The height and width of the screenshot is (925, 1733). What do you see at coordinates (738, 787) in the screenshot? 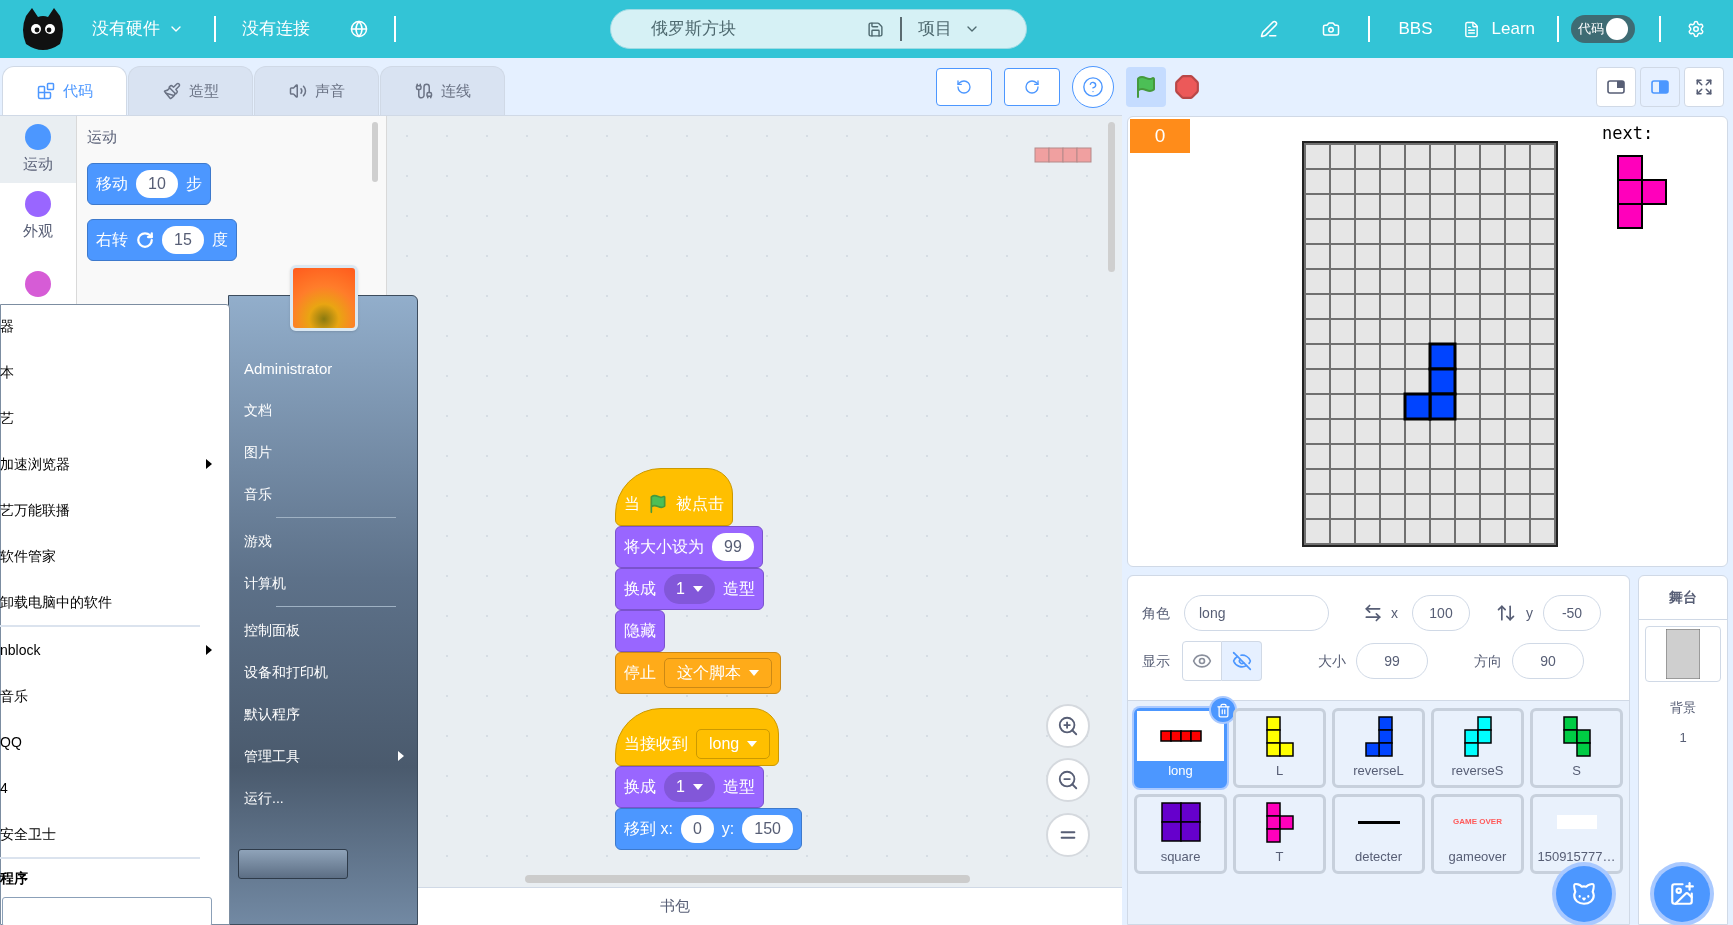
I see `block-label: 造型` at bounding box center [738, 787].